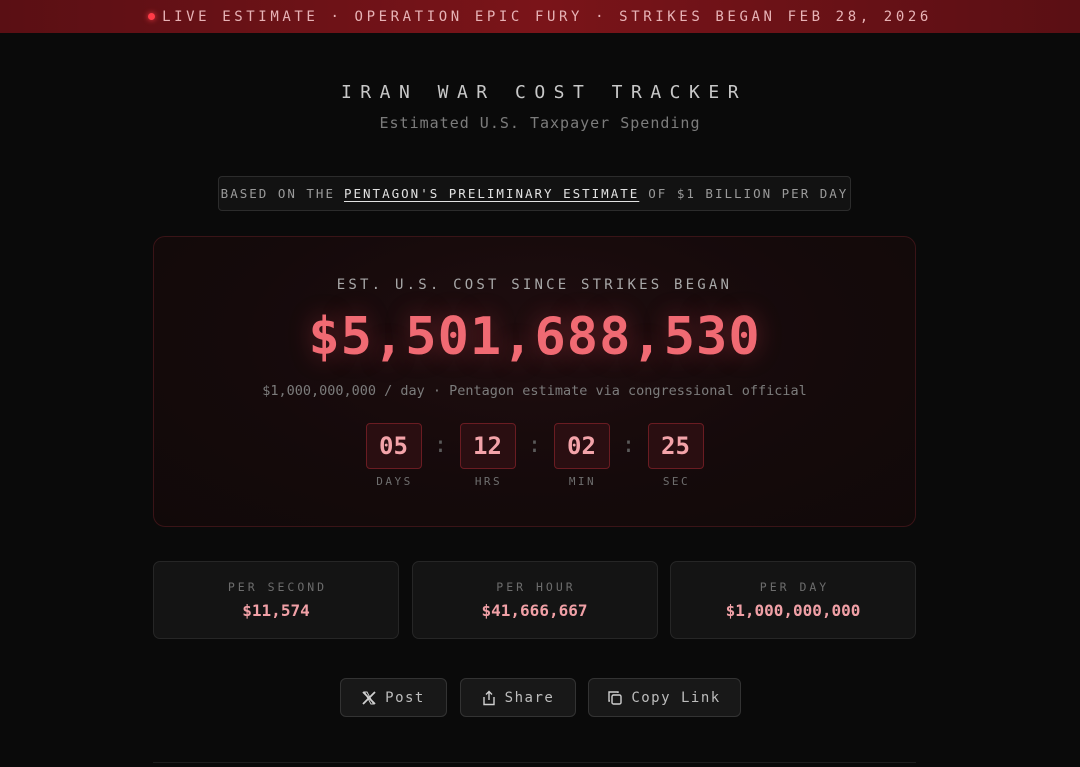 The height and width of the screenshot is (767, 1080). Describe the element at coordinates (487, 446) in the screenshot. I see `timer-hours-value: 12` at that location.